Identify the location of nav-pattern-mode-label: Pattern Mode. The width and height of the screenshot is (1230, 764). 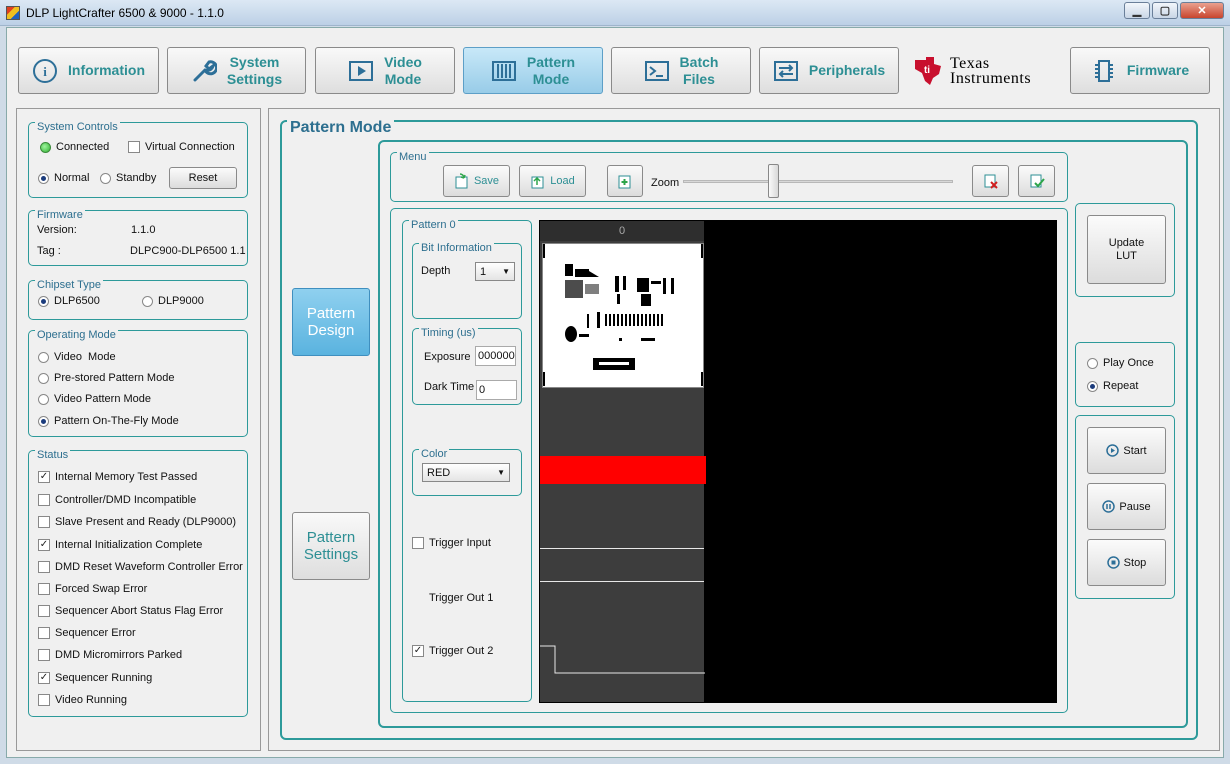
(551, 71).